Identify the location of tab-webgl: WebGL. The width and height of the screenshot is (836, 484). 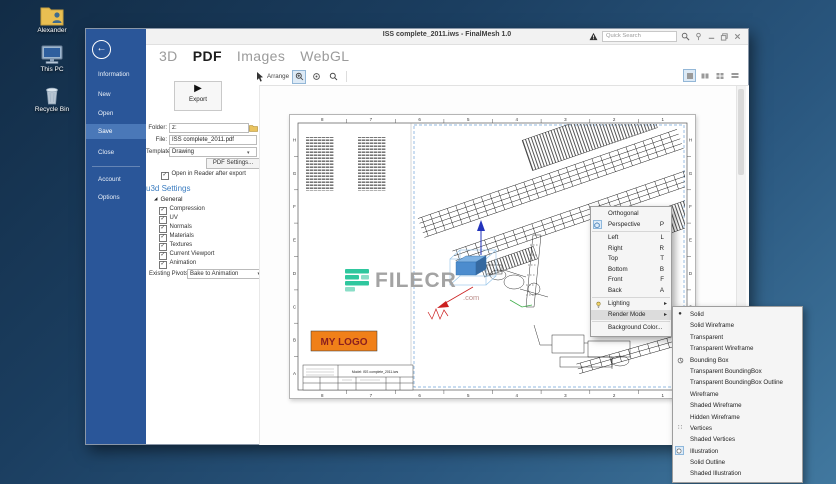
(324, 56).